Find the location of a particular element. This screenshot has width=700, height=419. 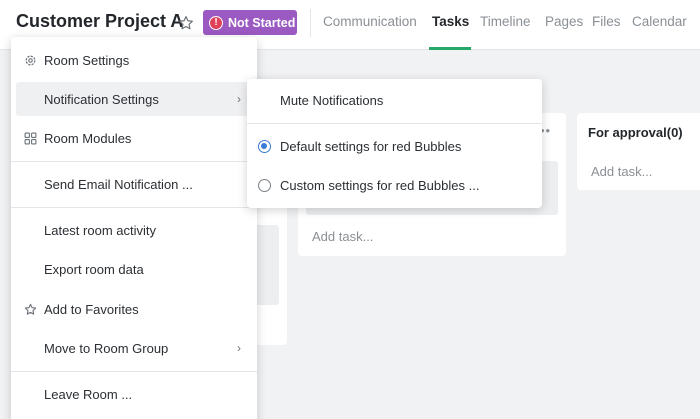

tab-files: Files is located at coordinates (606, 21).